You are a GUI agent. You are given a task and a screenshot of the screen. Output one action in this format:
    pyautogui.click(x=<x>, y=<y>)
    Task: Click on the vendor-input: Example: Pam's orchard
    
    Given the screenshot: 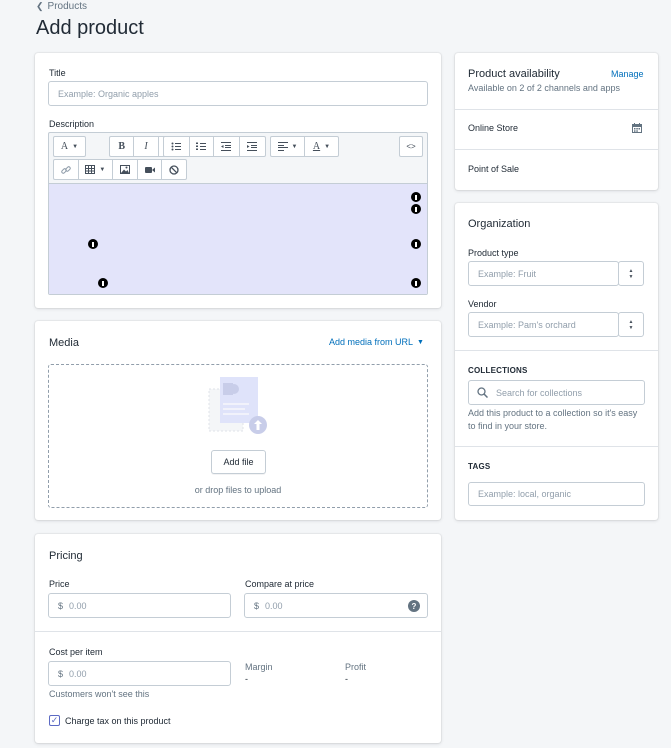 What is the action you would take?
    pyautogui.click(x=543, y=324)
    